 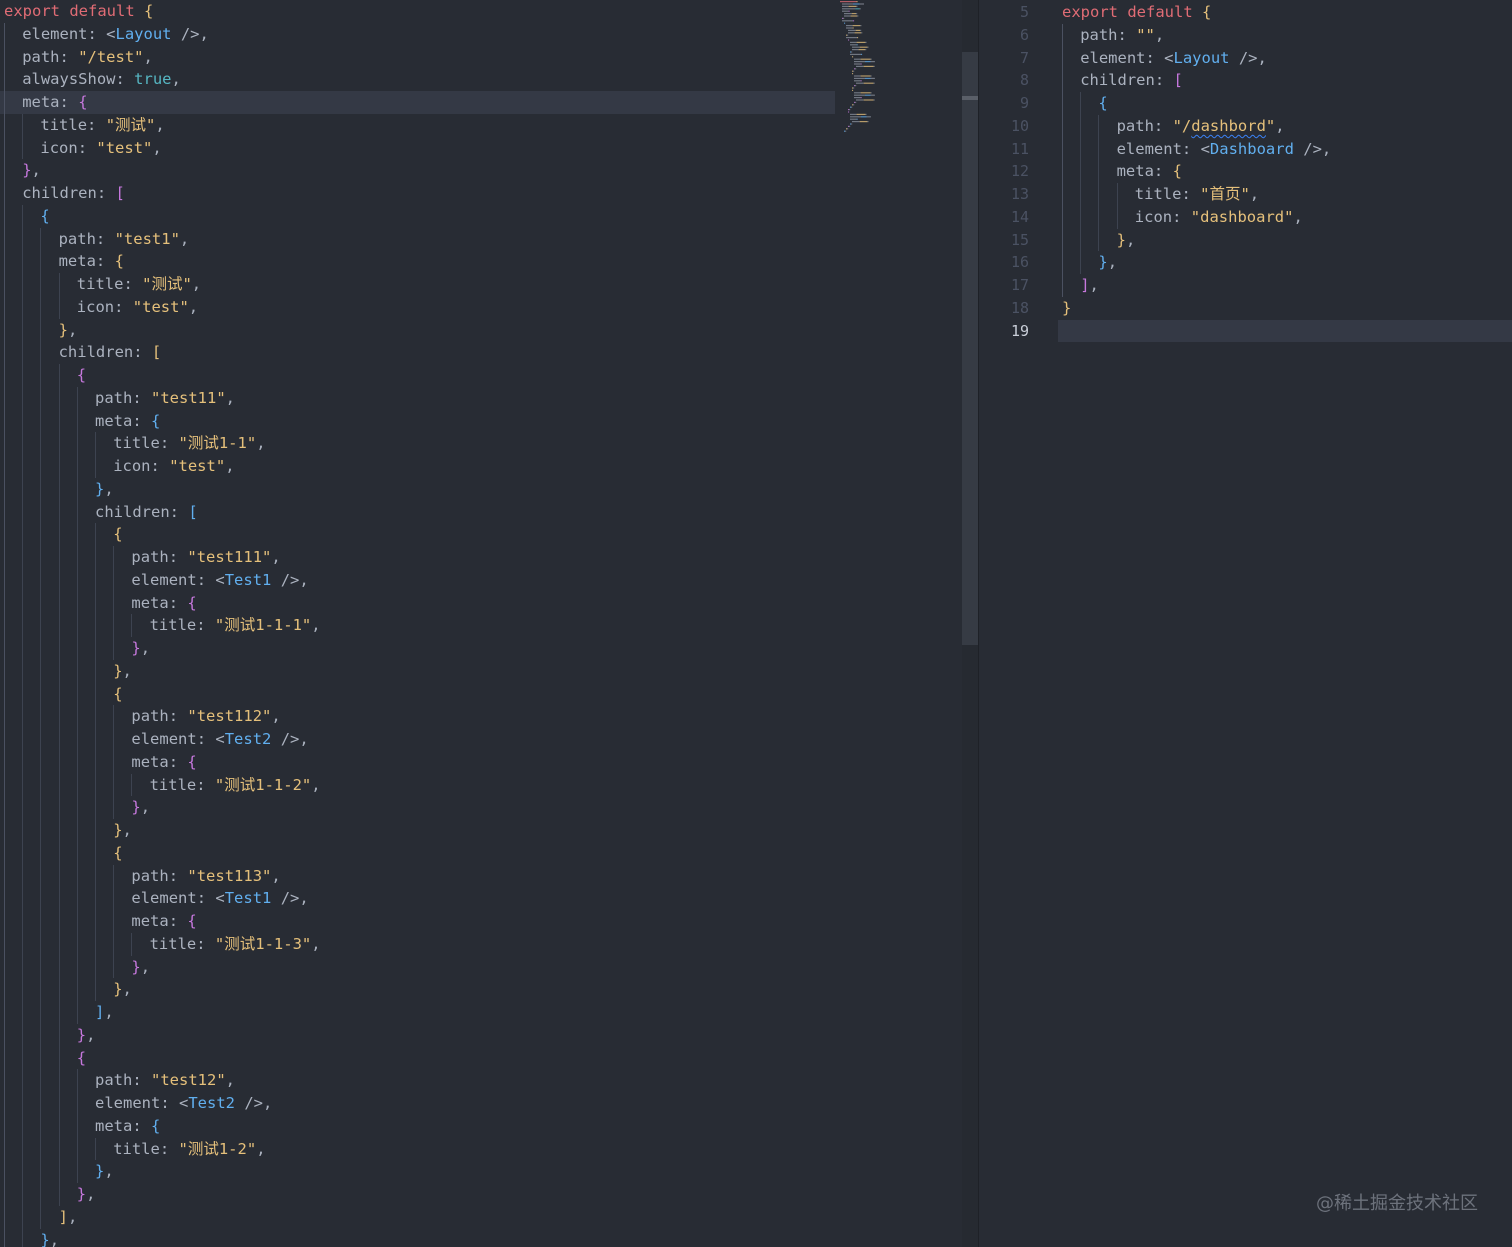 I want to click on code-line: path: "test12",, so click(x=481, y=1080).